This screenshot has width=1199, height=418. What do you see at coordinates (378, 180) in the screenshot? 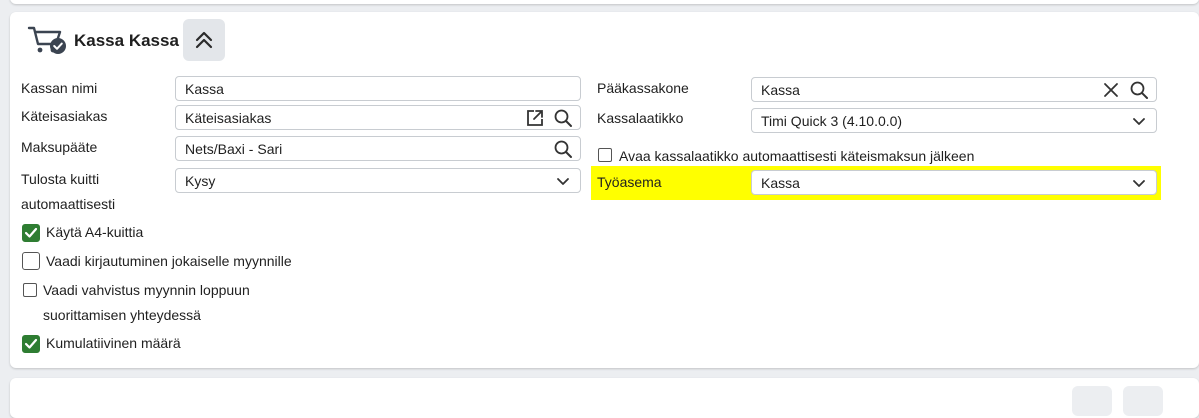
I see `tulosta-kuitti-select: Kysy` at bounding box center [378, 180].